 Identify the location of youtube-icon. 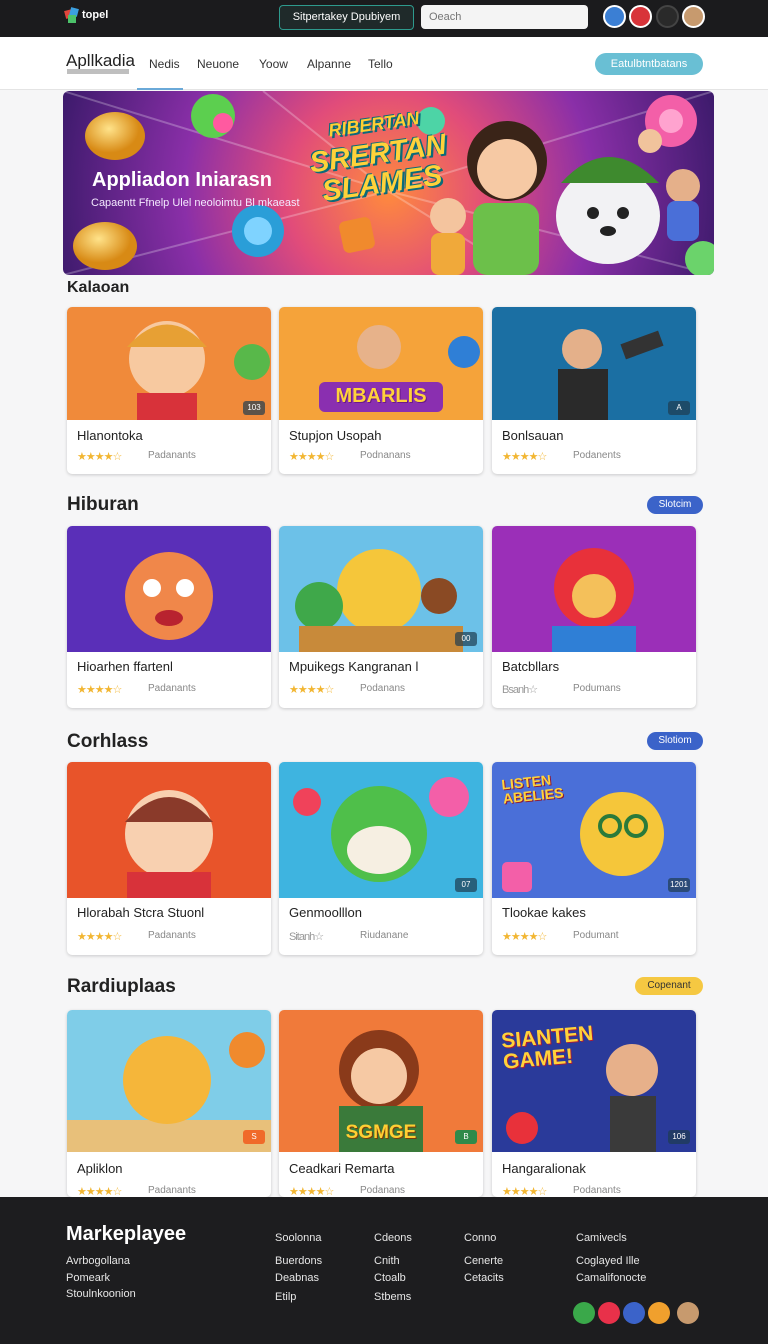
(659, 1313).